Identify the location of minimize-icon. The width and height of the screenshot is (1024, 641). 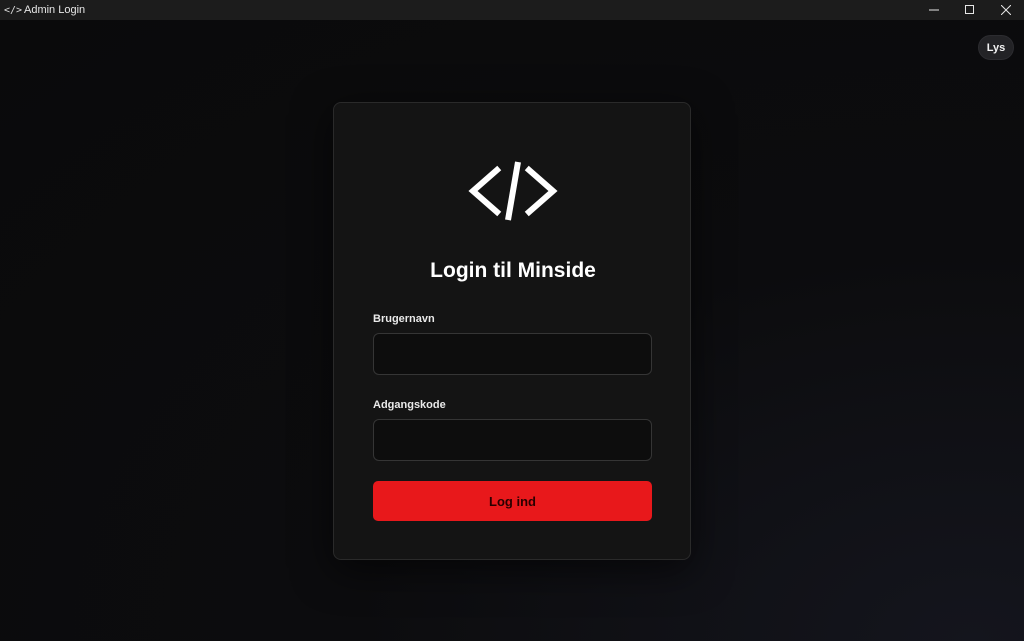
(934, 10).